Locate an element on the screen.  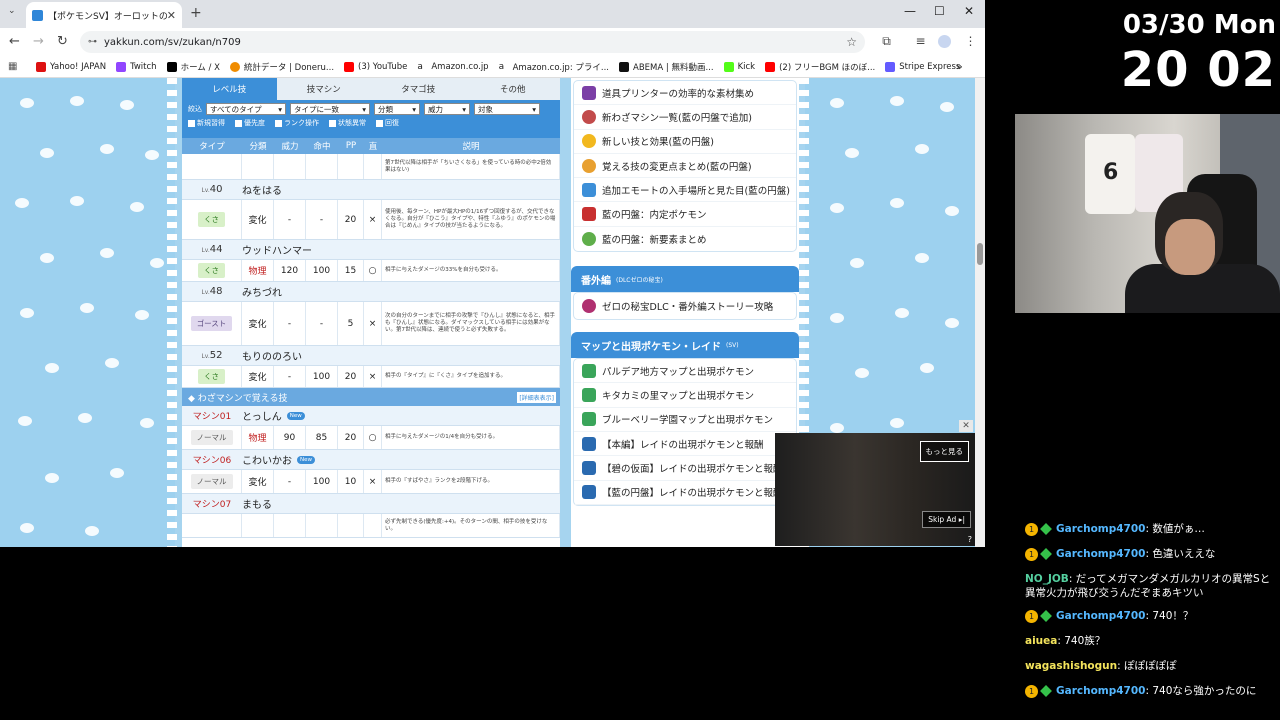
list-item: キタカミの里マップと出現ポケモン is located at coordinates (685, 395).